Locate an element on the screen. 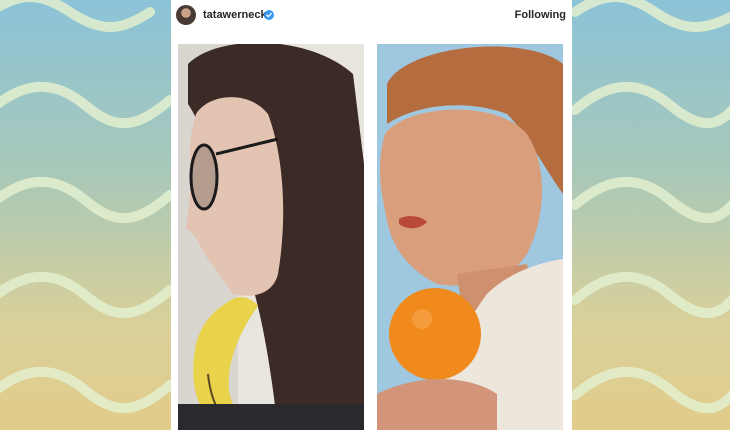 The height and width of the screenshot is (430, 730). verified-badge-icon is located at coordinates (269, 15).